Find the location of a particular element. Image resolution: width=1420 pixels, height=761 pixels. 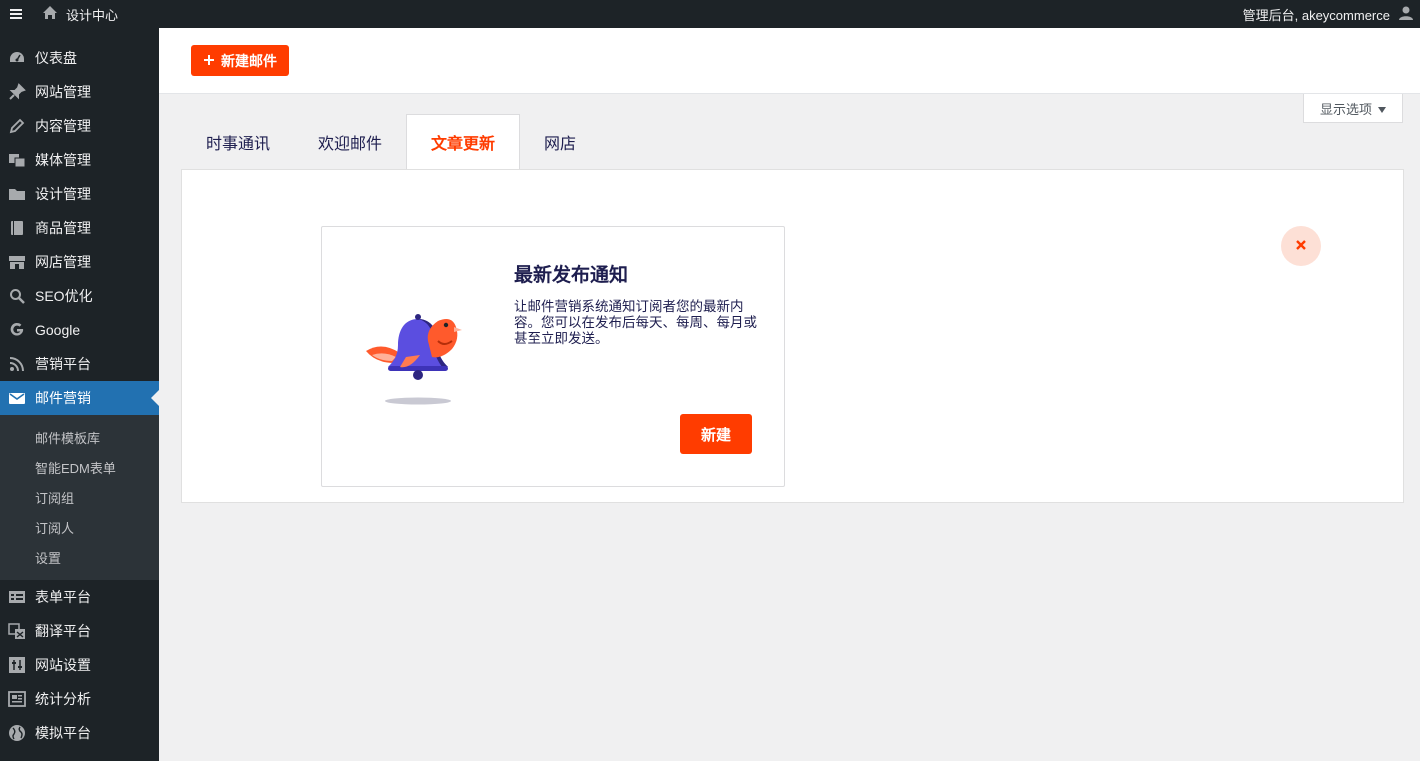

sidebar-item-analytics: 统计分析 is located at coordinates (79, 699).